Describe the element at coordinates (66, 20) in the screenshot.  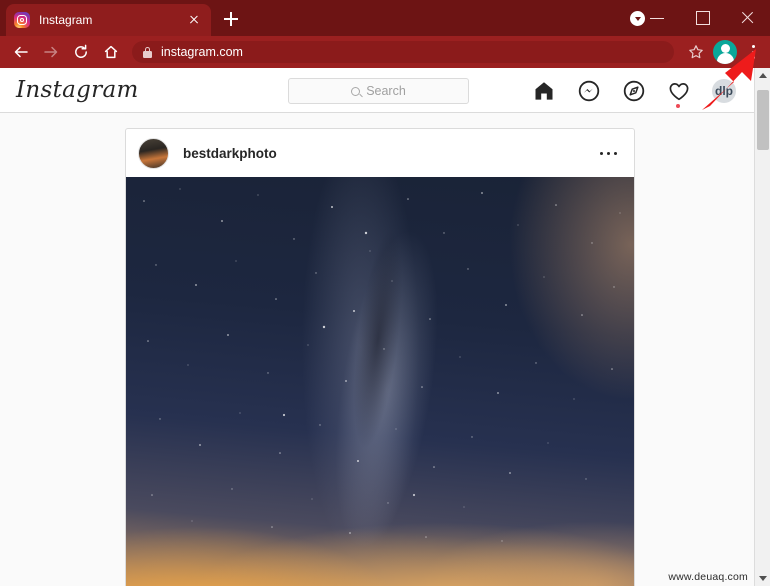
I see `tab-title: Instagram` at that location.